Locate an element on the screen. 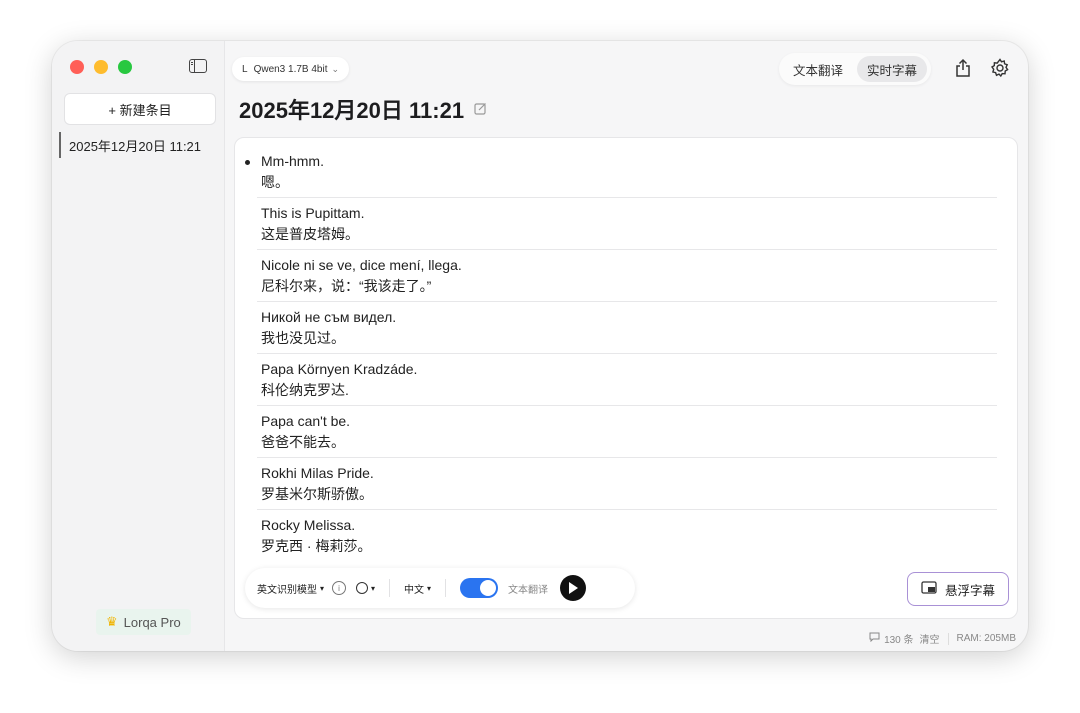 This screenshot has width=1080, height=713. minimize-window-button is located at coordinates (101, 67).